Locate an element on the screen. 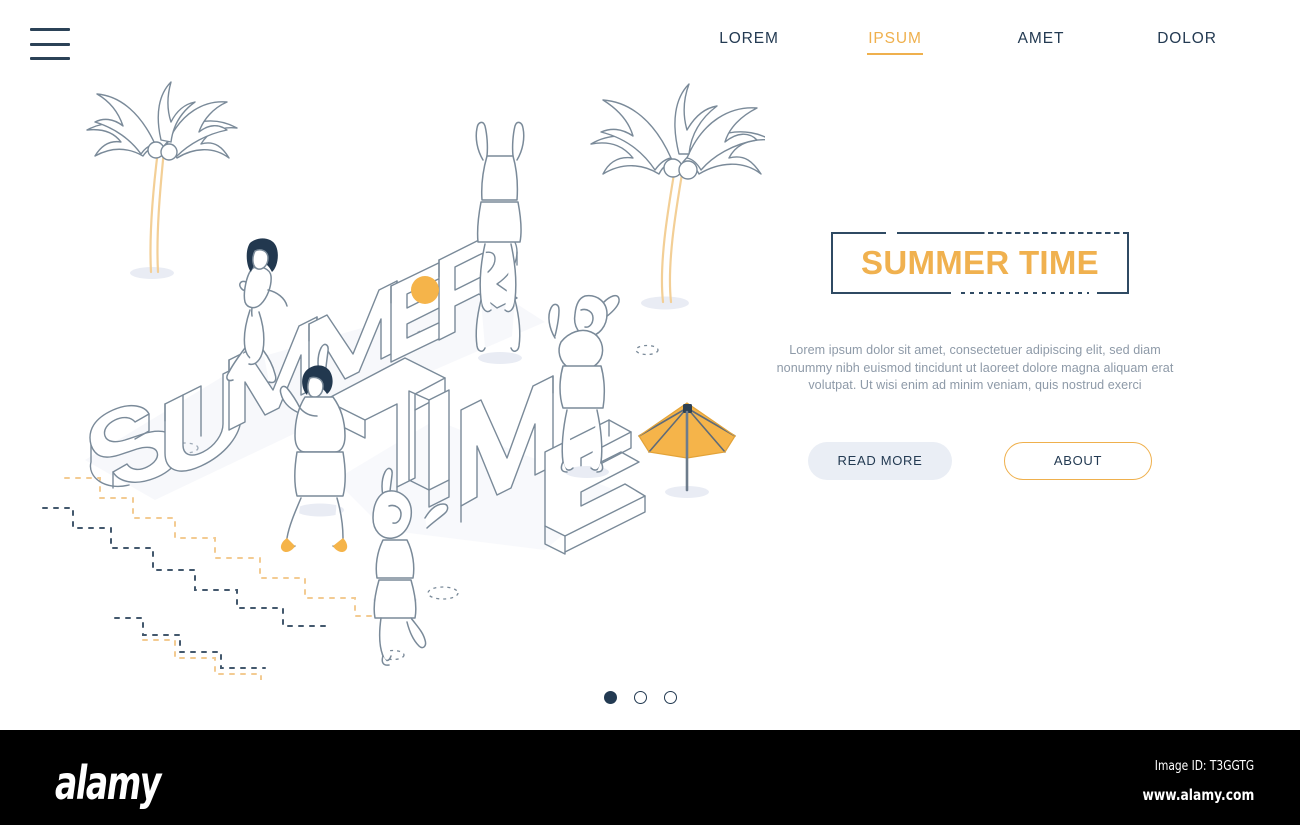 The width and height of the screenshot is (1300, 825). beach-umbrella is located at coordinates (687, 450).